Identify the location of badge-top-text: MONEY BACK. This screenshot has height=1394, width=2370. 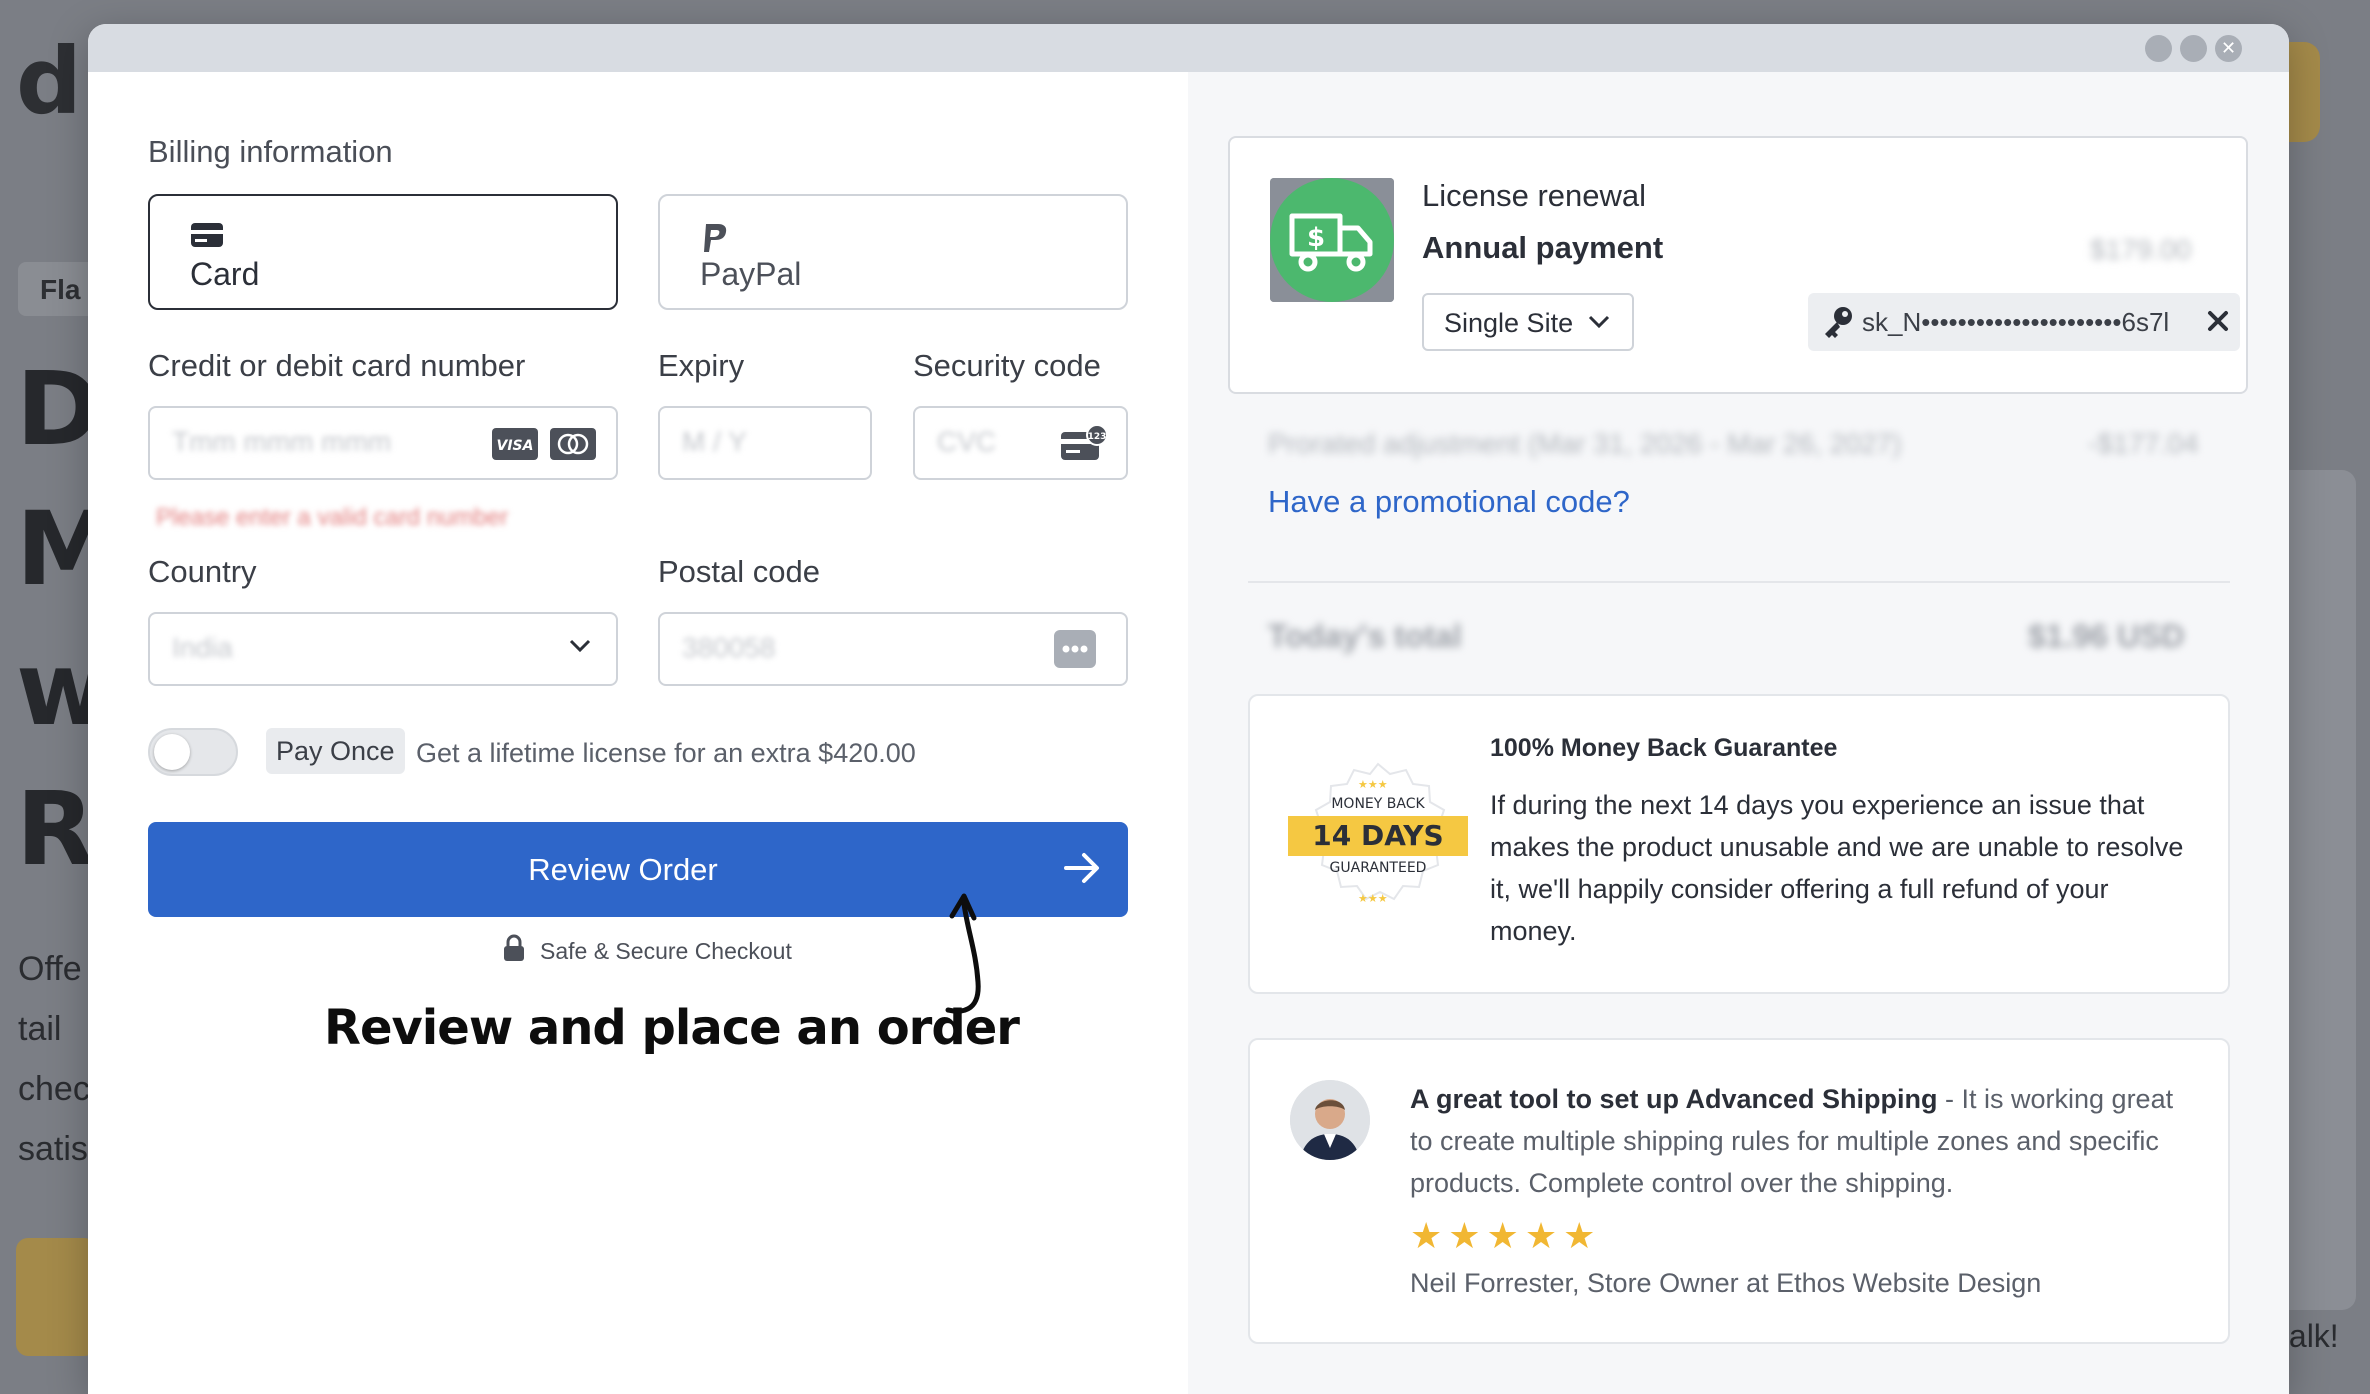
(1378, 804).